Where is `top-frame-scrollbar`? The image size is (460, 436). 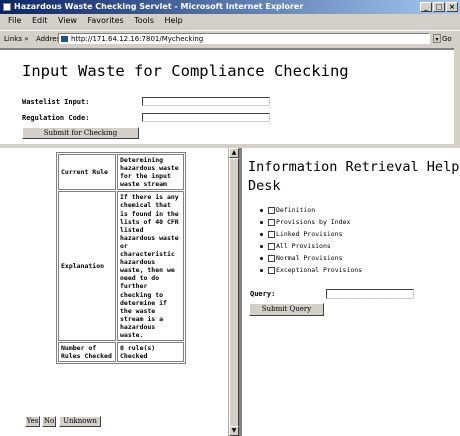
top-frame-scrollbar is located at coordinates (457, 96).